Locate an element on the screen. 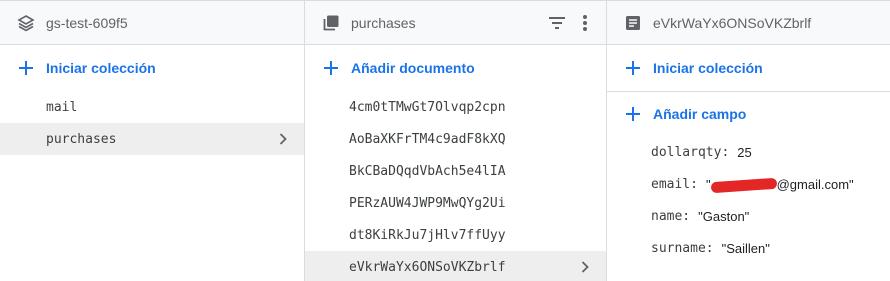 This screenshot has width=890, height=281. email-quote: " is located at coordinates (708, 184).